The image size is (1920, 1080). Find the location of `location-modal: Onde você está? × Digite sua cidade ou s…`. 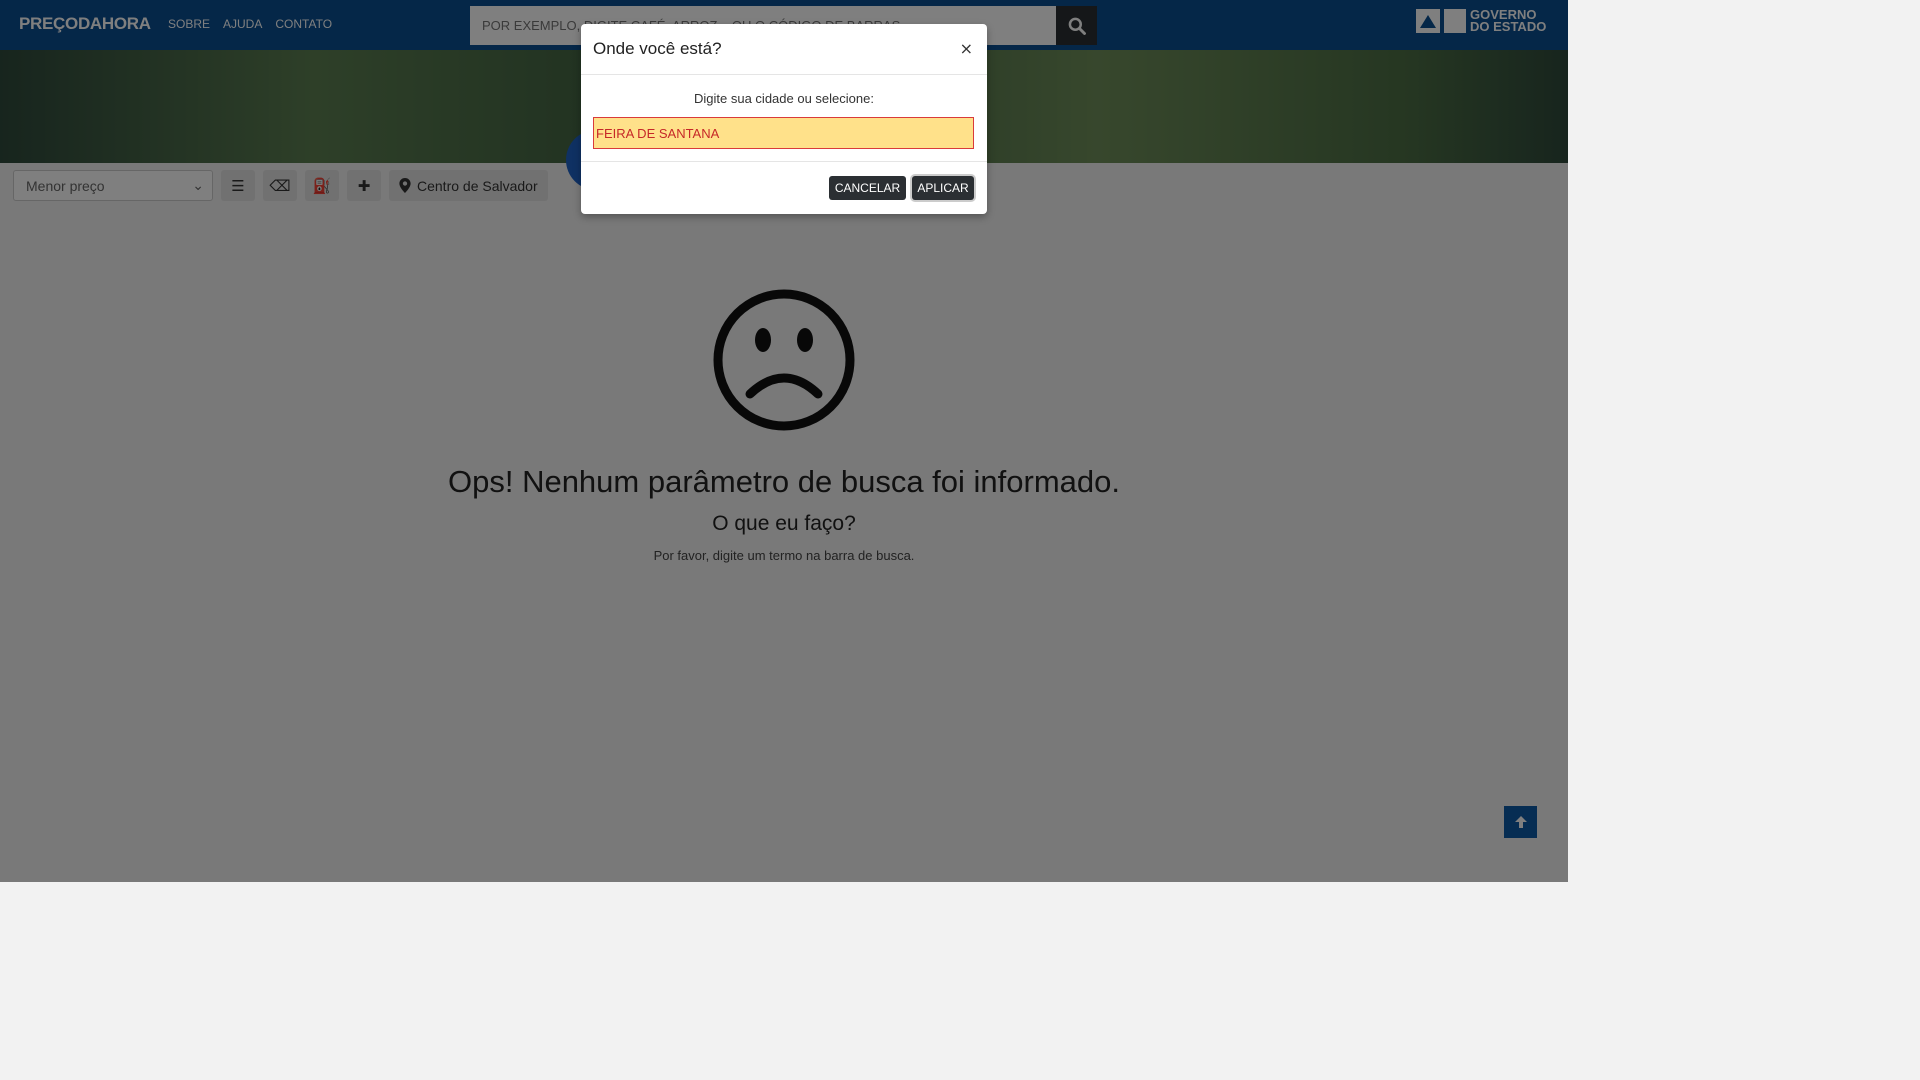

location-modal: Onde você está? × Digite sua cidade ou s… is located at coordinates (784, 119).